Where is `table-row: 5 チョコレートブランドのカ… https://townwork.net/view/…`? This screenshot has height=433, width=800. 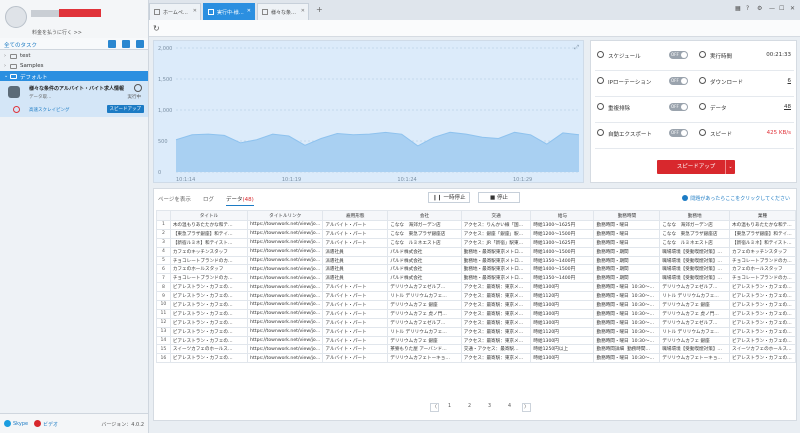
table-row: 5 チョコレートブランドのカ… https://townwork.net/view/… is located at coordinates (476, 260).